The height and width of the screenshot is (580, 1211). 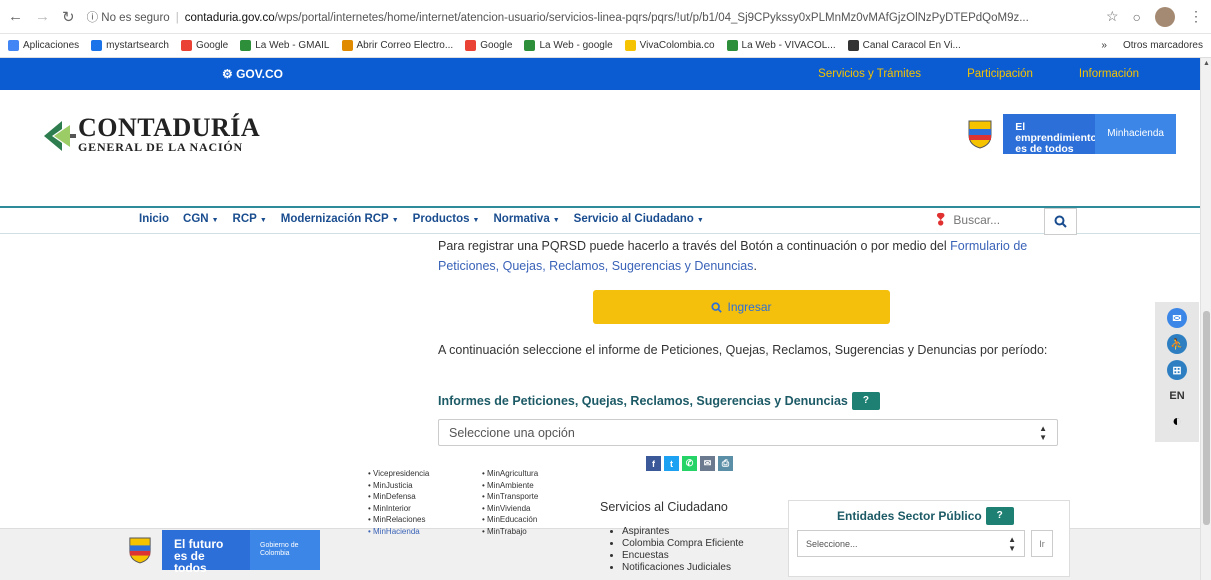 I want to click on print-icon: ⎙, so click(x=725, y=463).